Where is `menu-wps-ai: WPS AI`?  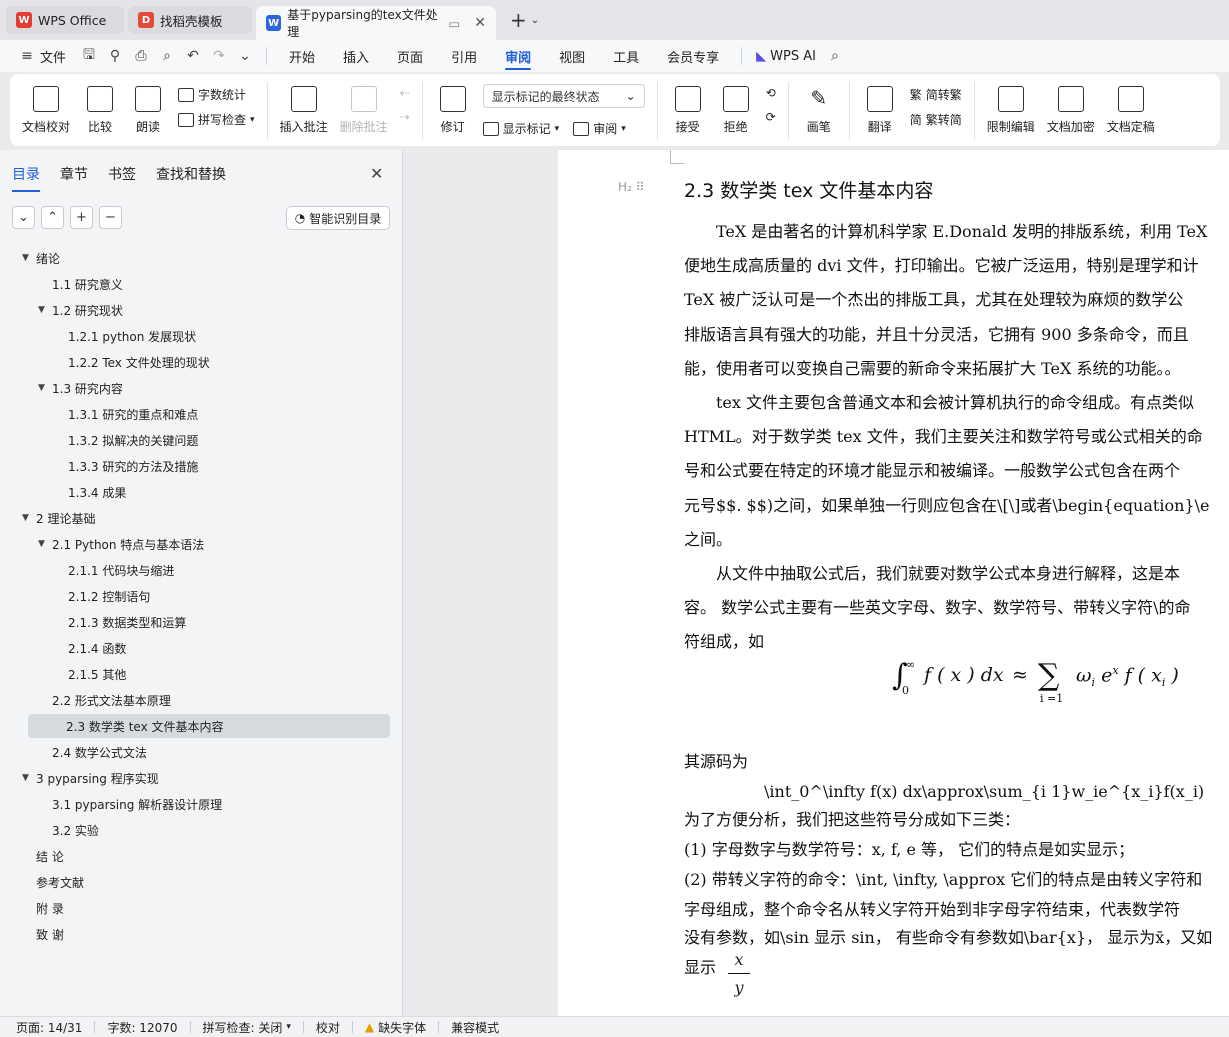
menu-wps-ai: WPS AI is located at coordinates (793, 56).